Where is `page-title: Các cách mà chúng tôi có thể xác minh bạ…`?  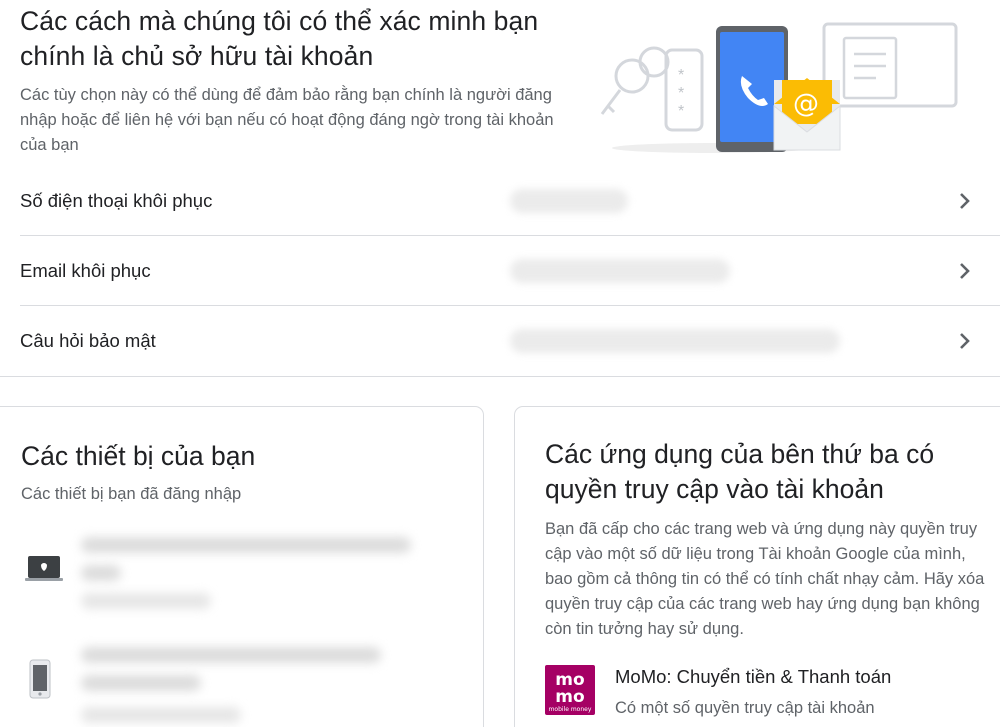 page-title: Các cách mà chúng tôi có thể xác minh bạ… is located at coordinates (279, 38).